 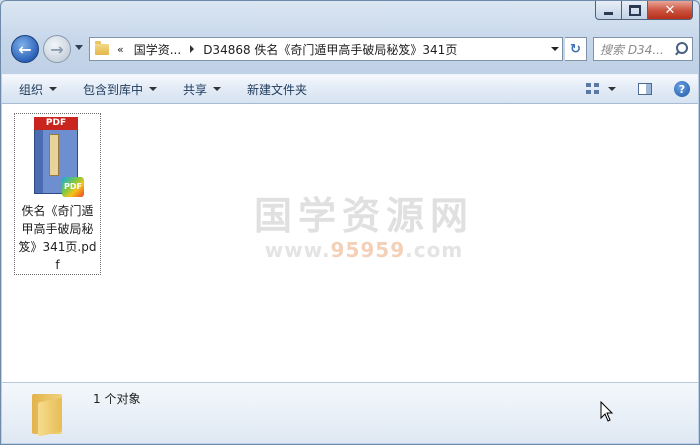 I want to click on mouse-cursor-icon, so click(x=607, y=411).